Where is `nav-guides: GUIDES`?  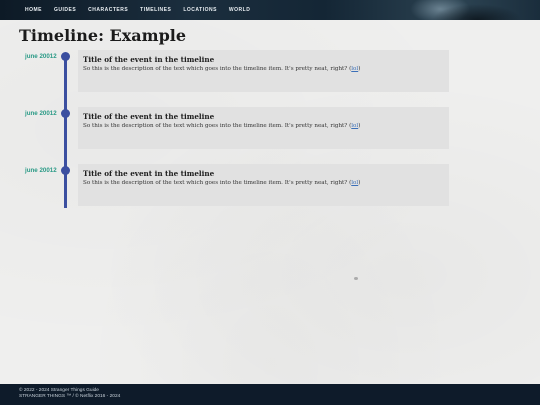 nav-guides: GUIDES is located at coordinates (65, 10).